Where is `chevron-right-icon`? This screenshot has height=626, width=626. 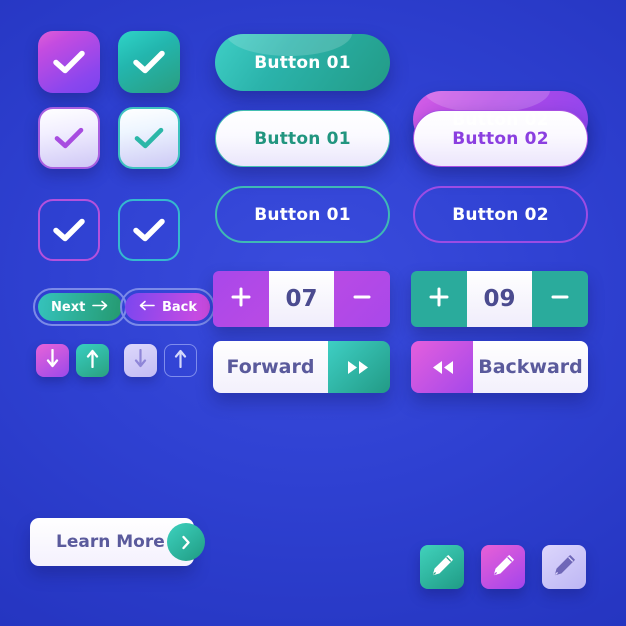 chevron-right-icon is located at coordinates (186, 542).